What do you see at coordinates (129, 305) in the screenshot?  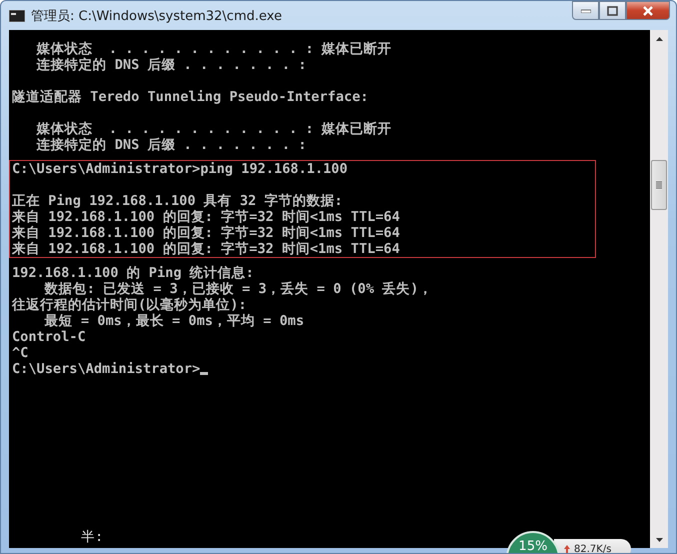 I see `console-line: 往返行程的估计时间(以毫秒为单位):` at bounding box center [129, 305].